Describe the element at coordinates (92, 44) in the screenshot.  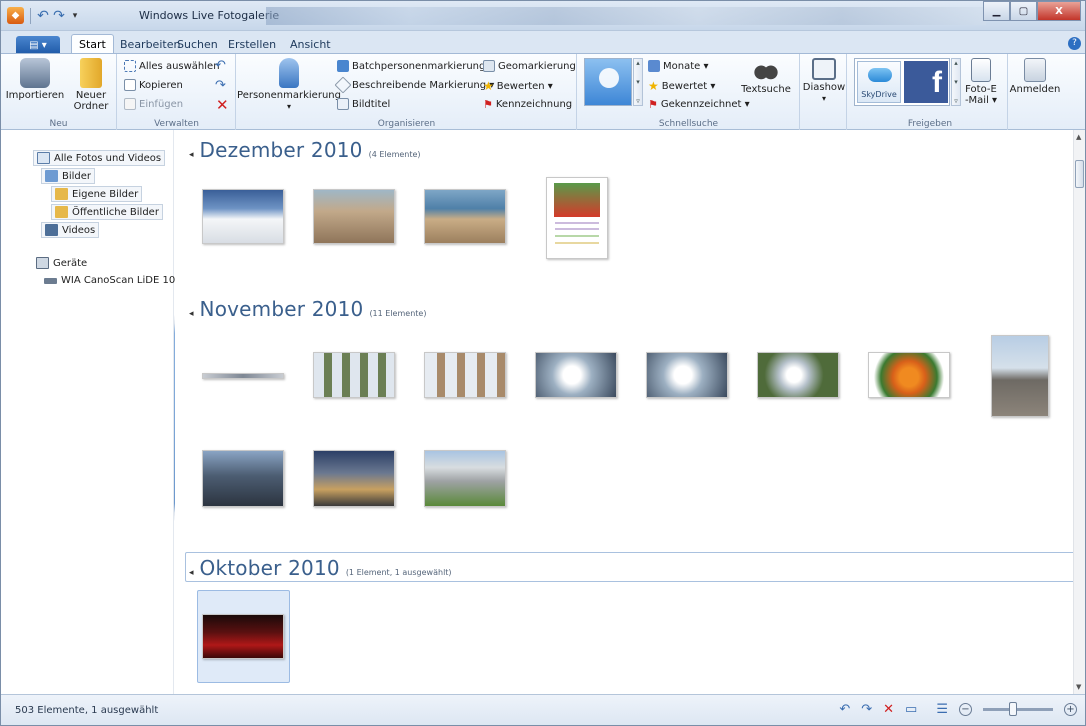
I see `tab-start: Start` at that location.